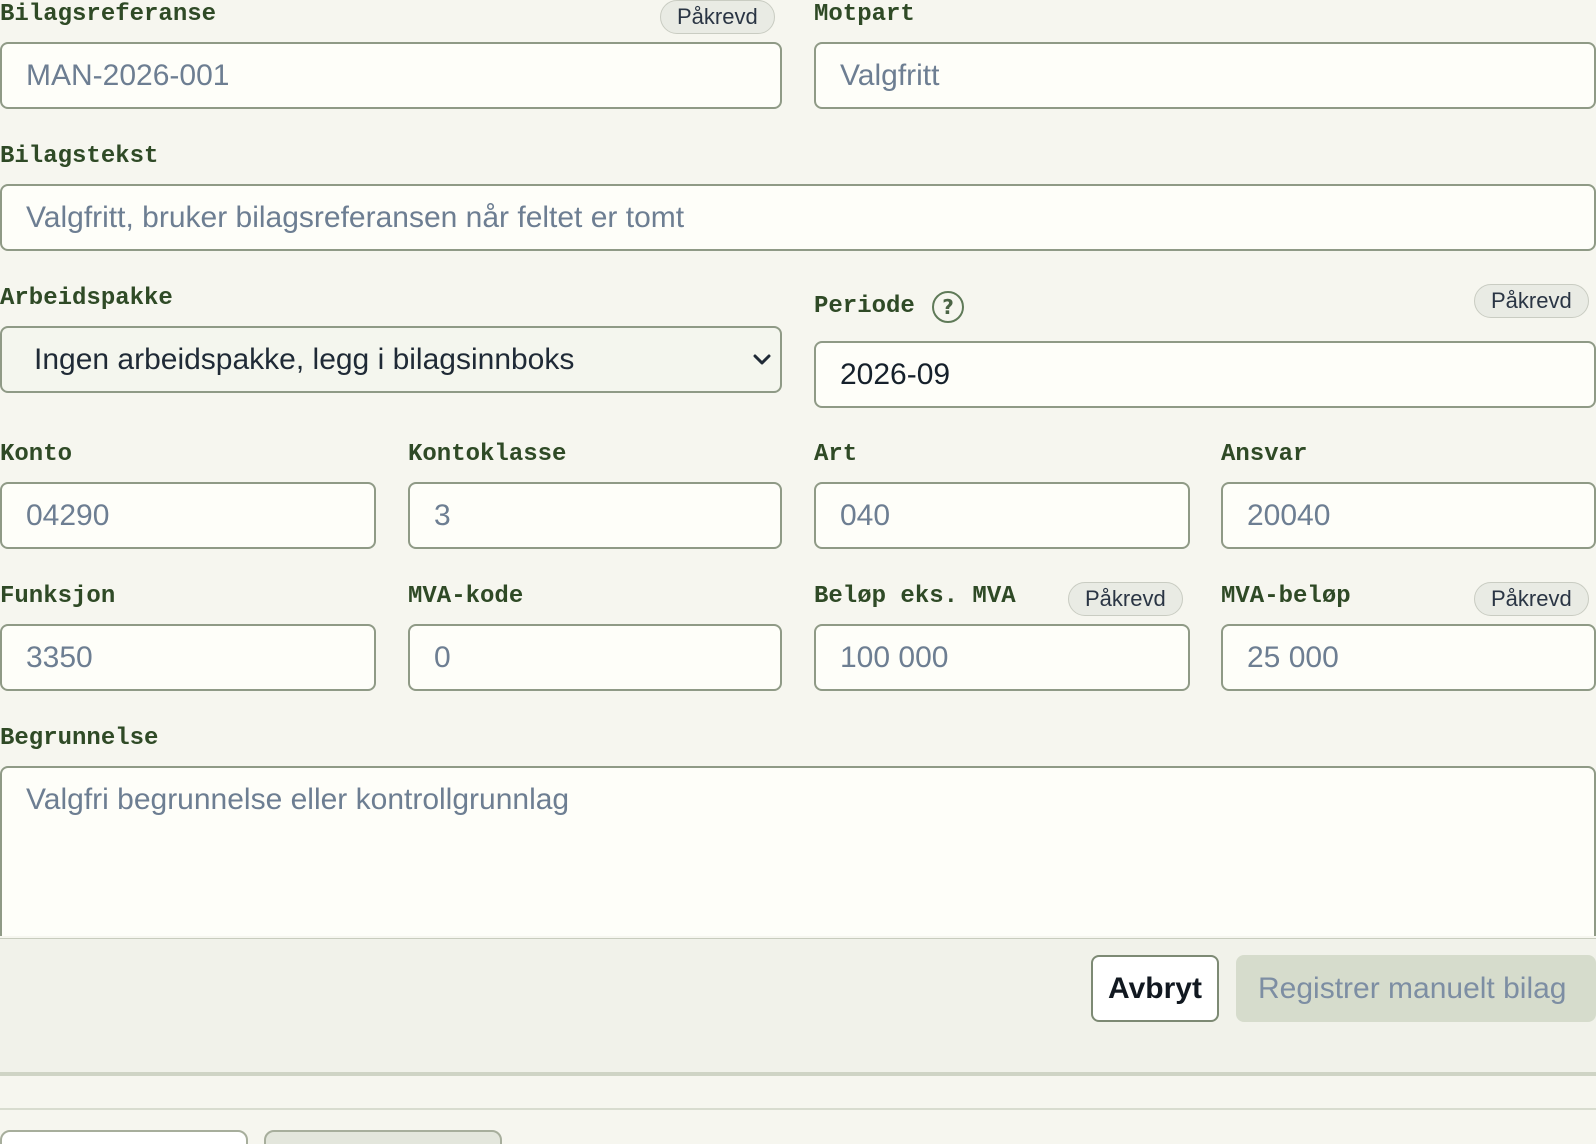 This screenshot has width=1596, height=1144. I want to click on bilagstekst-label: Bilagstekst, so click(79, 156).